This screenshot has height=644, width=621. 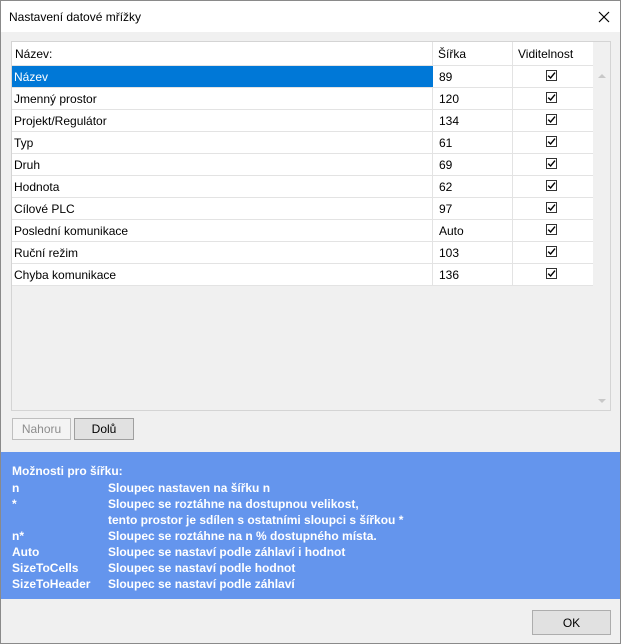 I want to click on row-width-cell: Auto, so click(x=473, y=230).